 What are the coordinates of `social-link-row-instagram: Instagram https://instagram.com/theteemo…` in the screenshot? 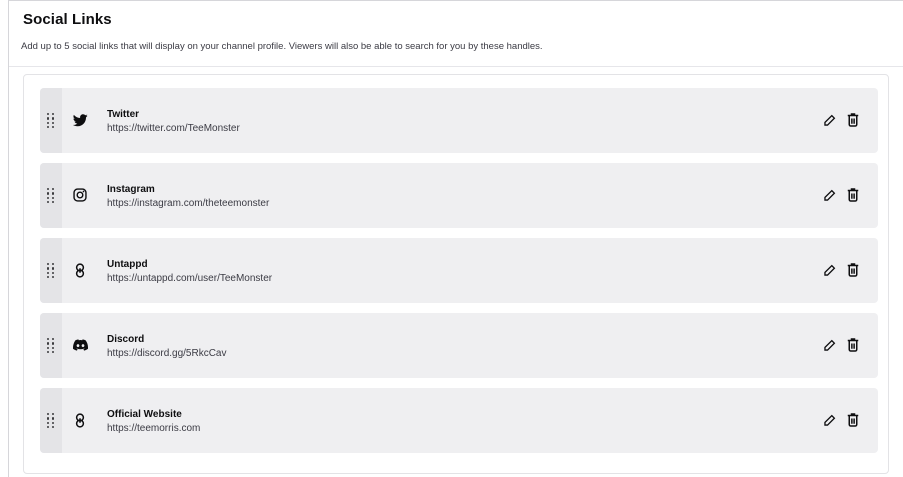 It's located at (459, 195).